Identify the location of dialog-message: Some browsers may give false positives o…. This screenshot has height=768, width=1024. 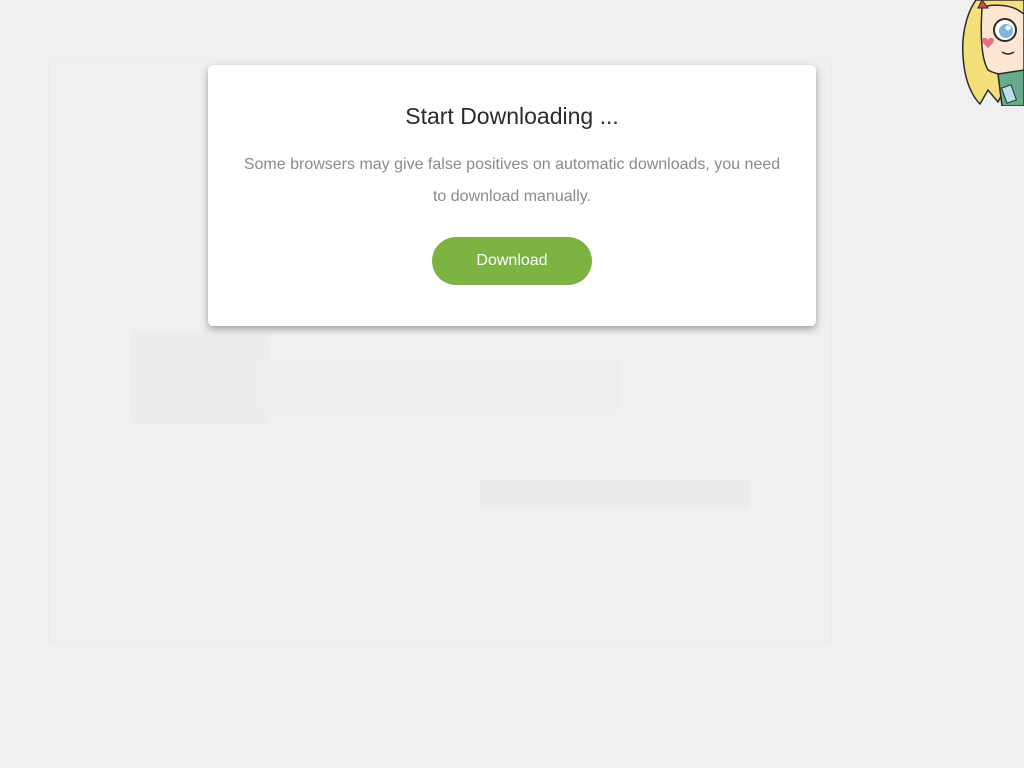
(512, 180).